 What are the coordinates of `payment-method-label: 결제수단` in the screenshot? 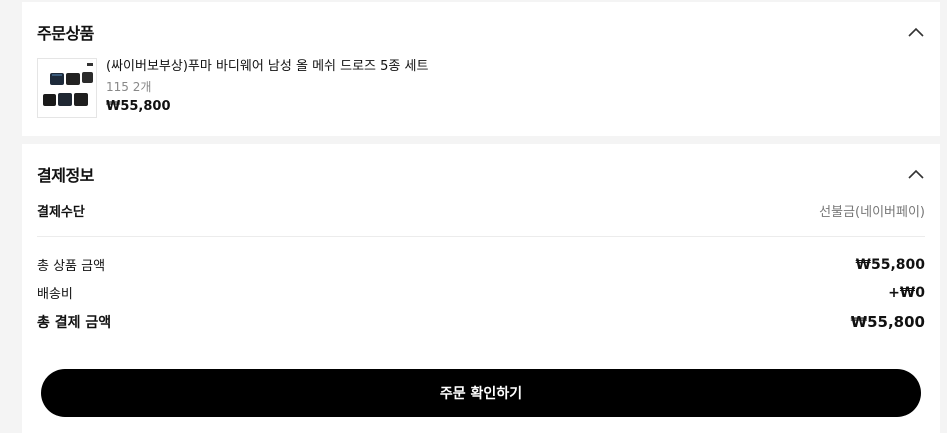 It's located at (61, 212).